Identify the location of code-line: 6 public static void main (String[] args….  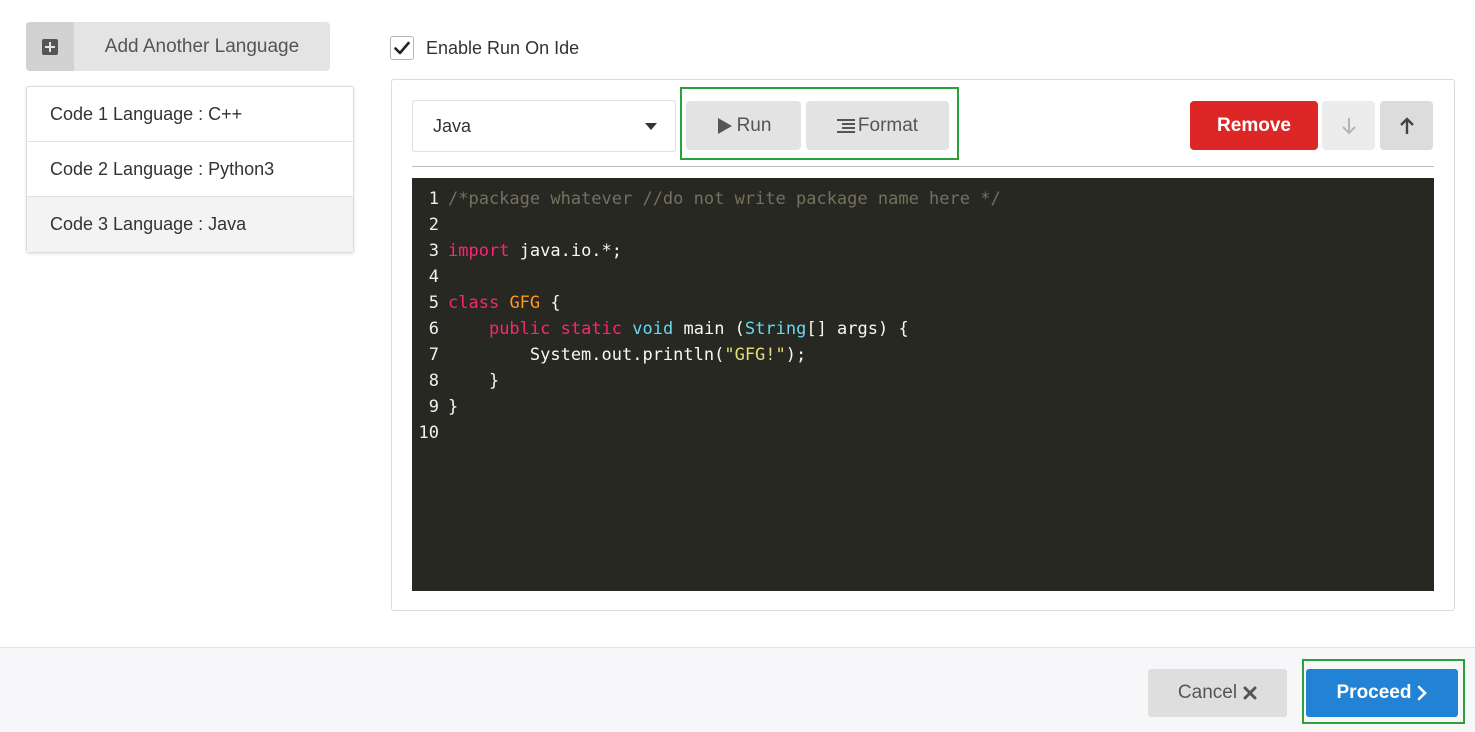
(923, 329).